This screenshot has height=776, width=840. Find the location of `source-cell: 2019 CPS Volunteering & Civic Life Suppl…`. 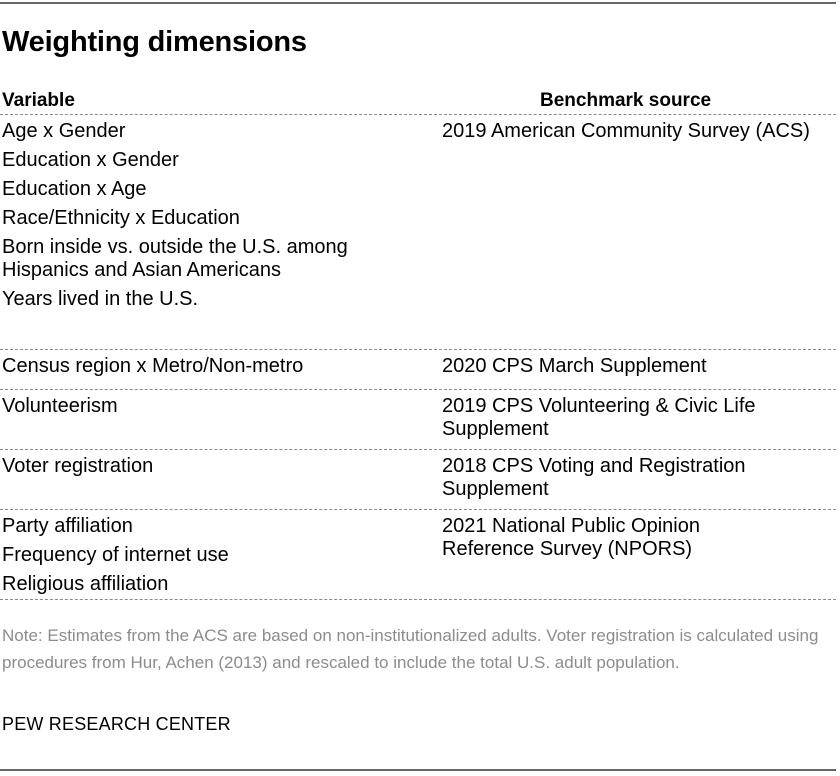

source-cell: 2019 CPS Volunteering & Civic Life Suppl… is located at coordinates (639, 422).